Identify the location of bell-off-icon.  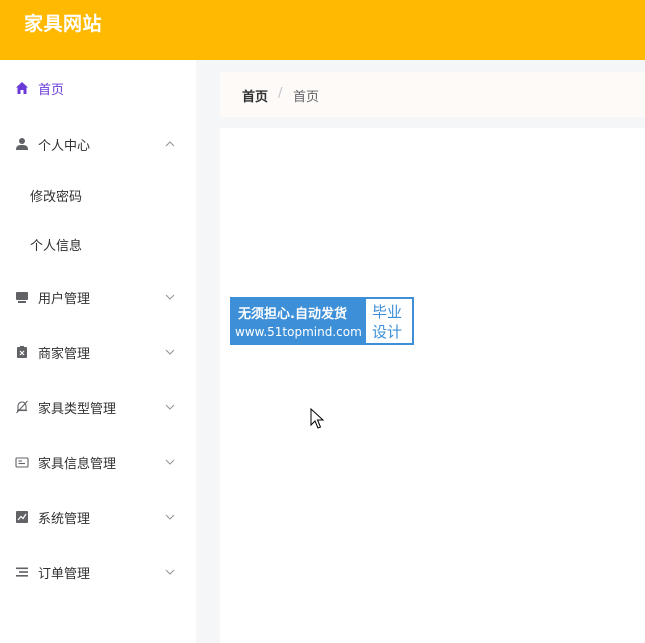
(22, 407).